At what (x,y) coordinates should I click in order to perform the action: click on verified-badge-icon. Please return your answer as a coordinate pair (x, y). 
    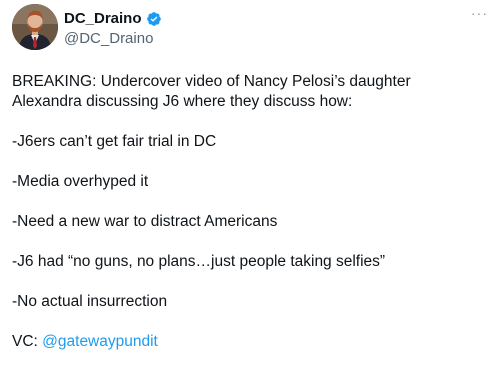
    Looking at the image, I should click on (154, 19).